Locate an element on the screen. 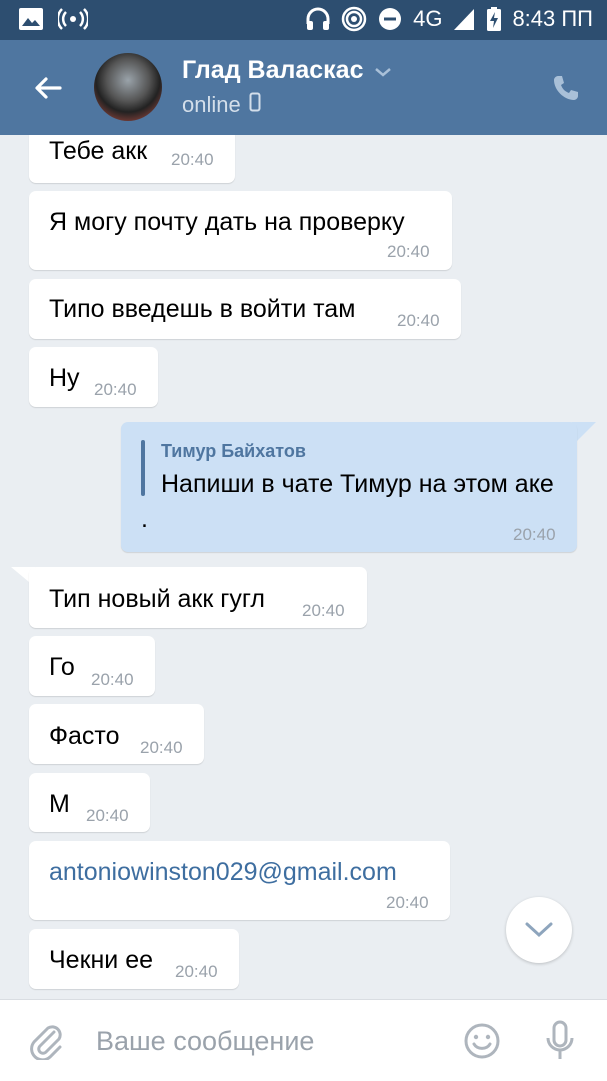 This screenshot has height=1081, width=607. message-text: Я могу почту дать на проверку is located at coordinates (227, 222).